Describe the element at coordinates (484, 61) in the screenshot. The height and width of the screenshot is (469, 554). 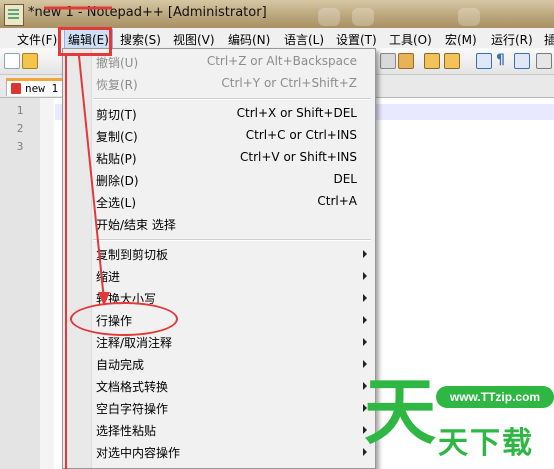
I see `word-wrap-icon` at that location.